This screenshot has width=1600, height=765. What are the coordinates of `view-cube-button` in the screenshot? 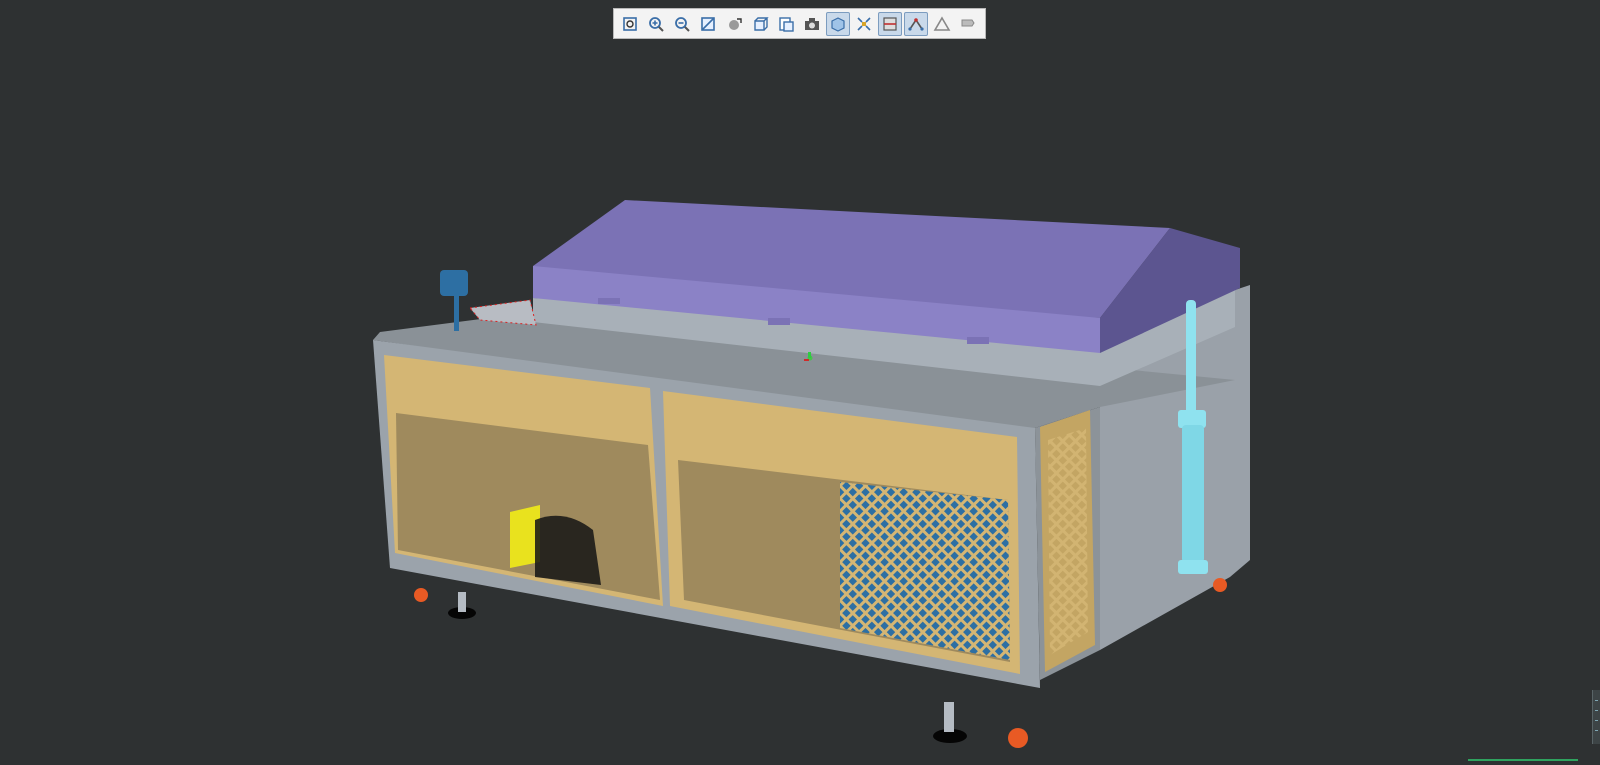 It's located at (760, 24).